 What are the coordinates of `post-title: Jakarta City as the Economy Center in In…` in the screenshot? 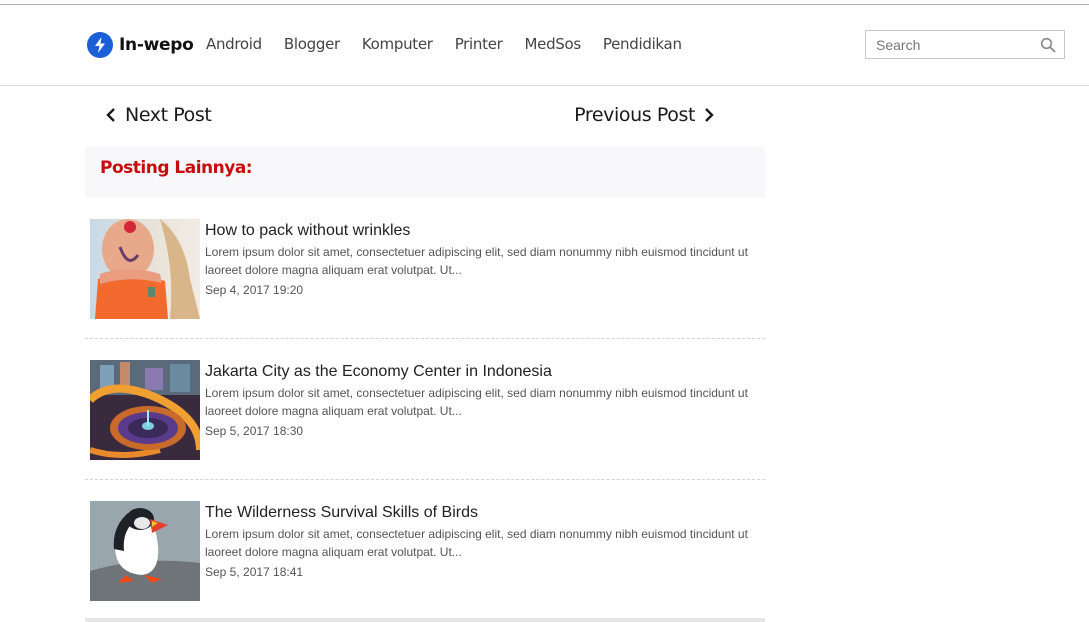 It's located at (378, 371).